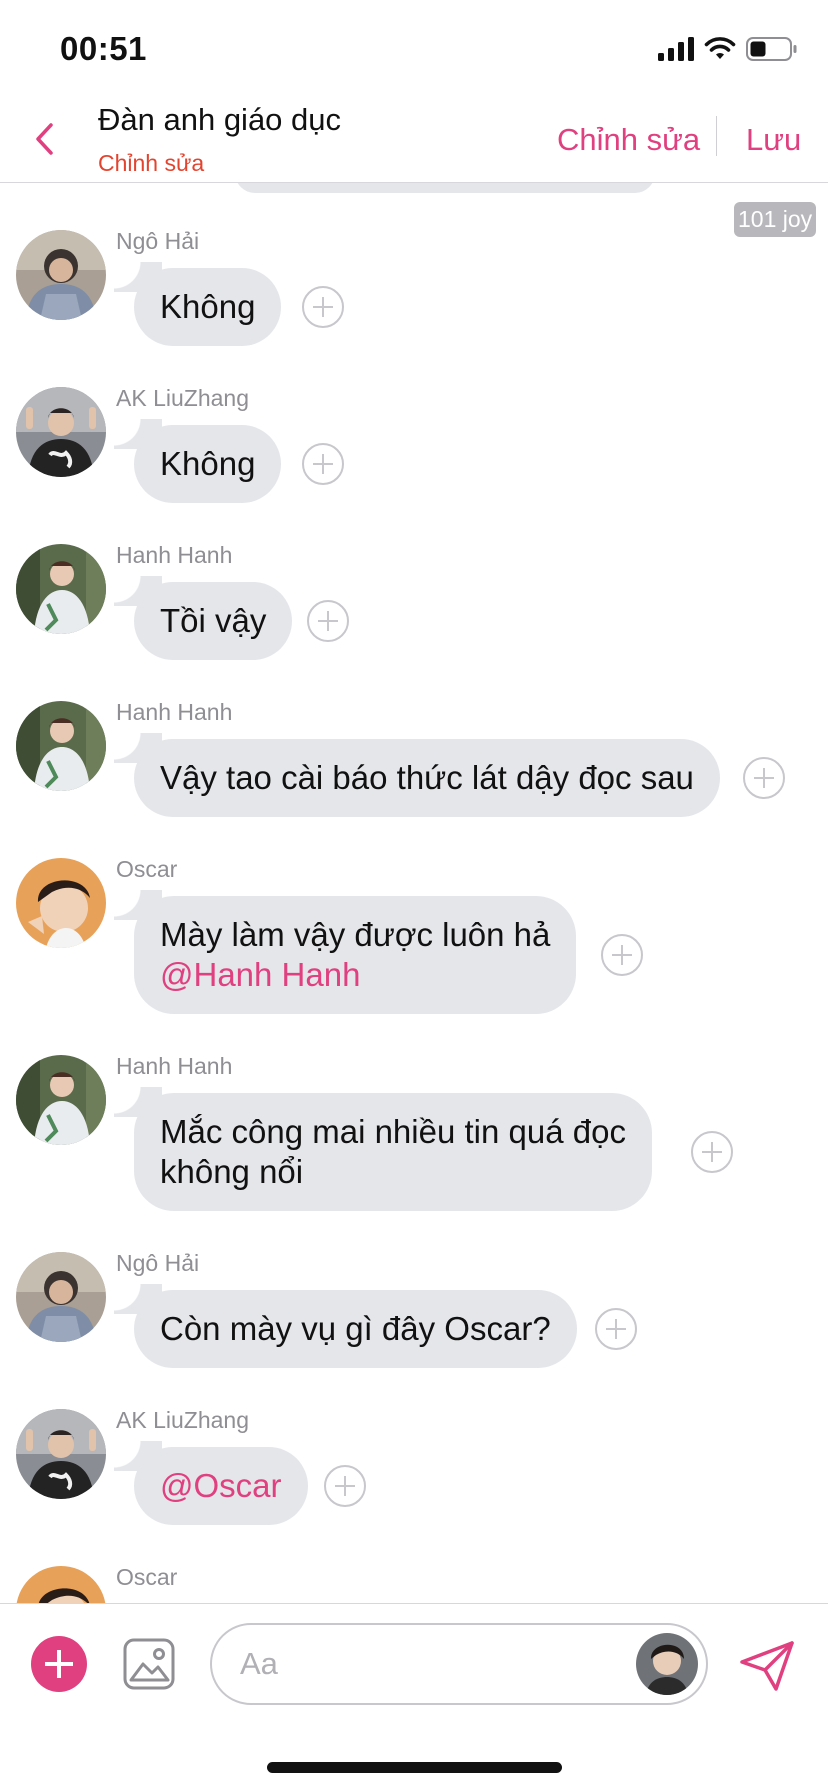 Image resolution: width=828 pixels, height=1792 pixels. I want to click on partial-message-bubble, so click(445, 188).